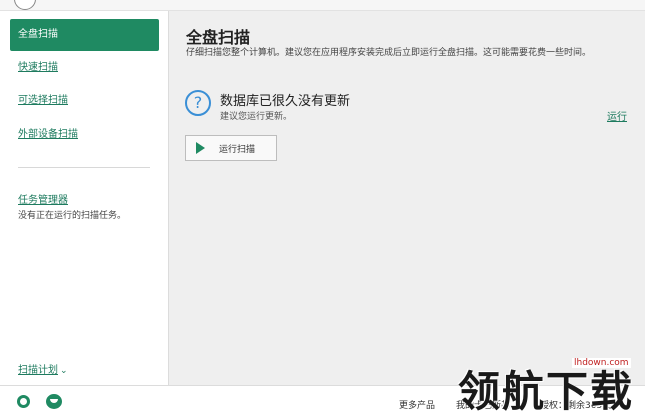 The height and width of the screenshot is (419, 645). Describe the element at coordinates (38, 370) in the screenshot. I see `scan-schedule-label: 扫描计划` at that location.